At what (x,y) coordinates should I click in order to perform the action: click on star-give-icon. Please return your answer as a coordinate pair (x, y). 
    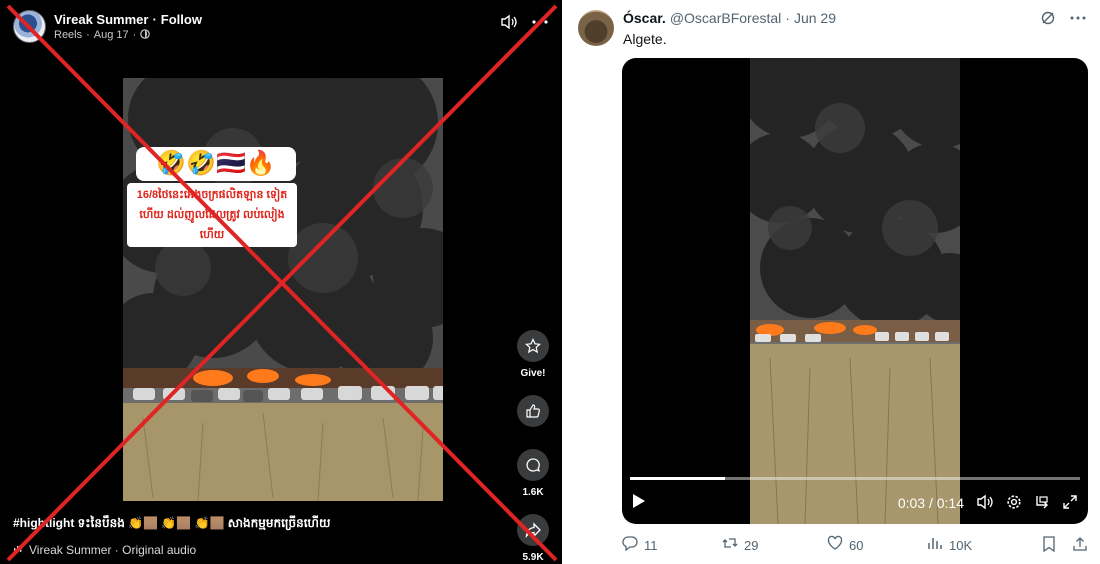
    Looking at the image, I should click on (533, 346).